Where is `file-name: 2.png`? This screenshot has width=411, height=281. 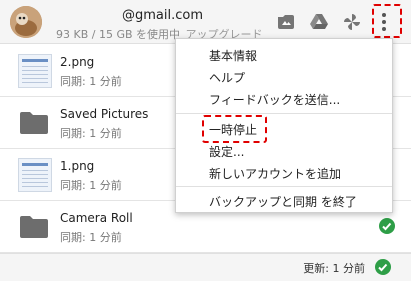 file-name: 2.png is located at coordinates (77, 62).